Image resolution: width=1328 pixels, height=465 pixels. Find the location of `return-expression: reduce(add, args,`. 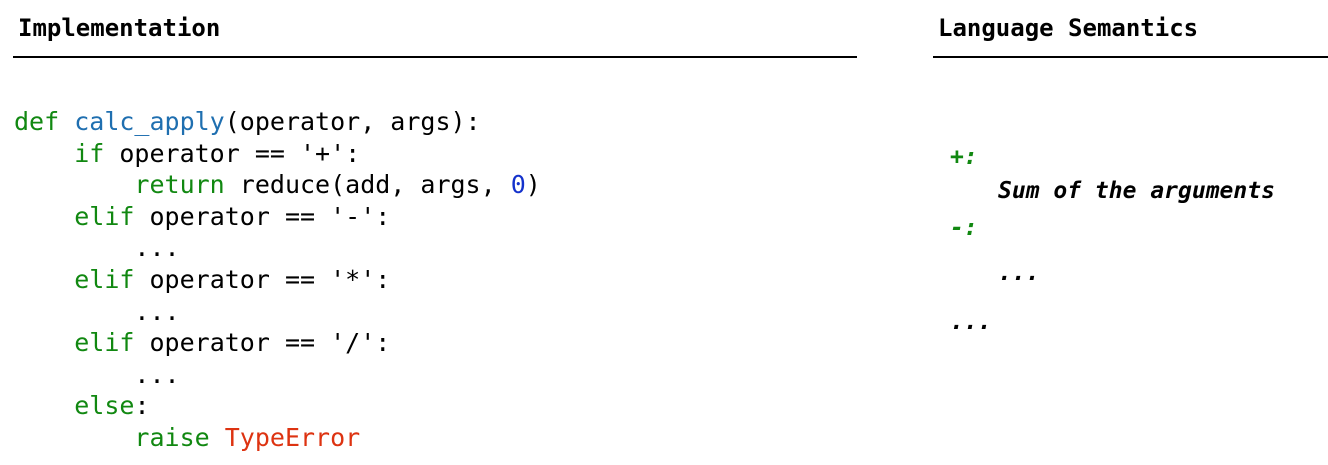

return-expression: reduce(add, args, is located at coordinates (367, 185).